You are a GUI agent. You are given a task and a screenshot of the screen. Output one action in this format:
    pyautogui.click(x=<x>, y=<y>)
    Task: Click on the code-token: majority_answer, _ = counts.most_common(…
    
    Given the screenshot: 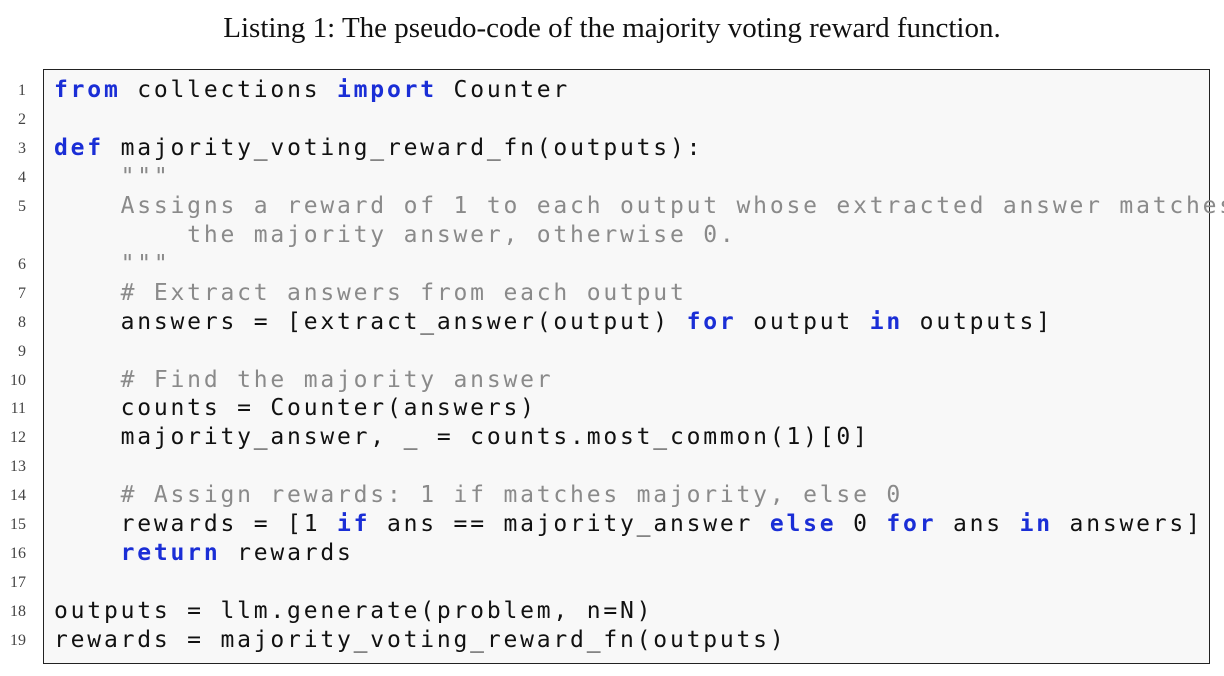 What is the action you would take?
    pyautogui.click(x=462, y=437)
    